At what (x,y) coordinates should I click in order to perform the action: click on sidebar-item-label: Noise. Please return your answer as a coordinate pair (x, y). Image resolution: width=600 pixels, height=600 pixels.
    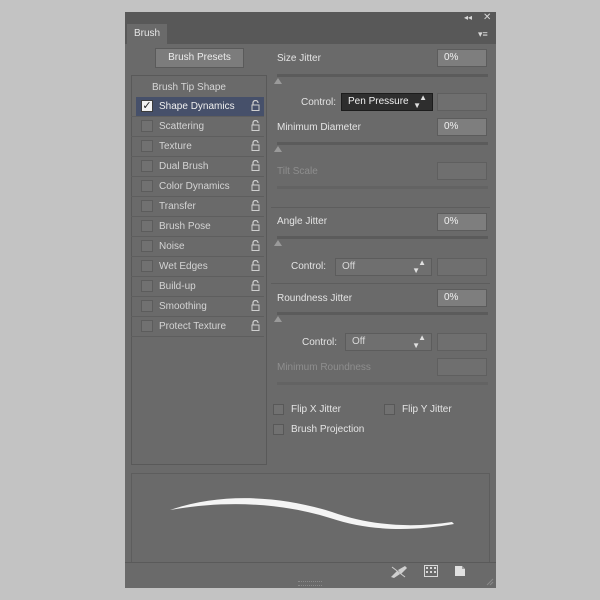
    Looking at the image, I should click on (172, 246).